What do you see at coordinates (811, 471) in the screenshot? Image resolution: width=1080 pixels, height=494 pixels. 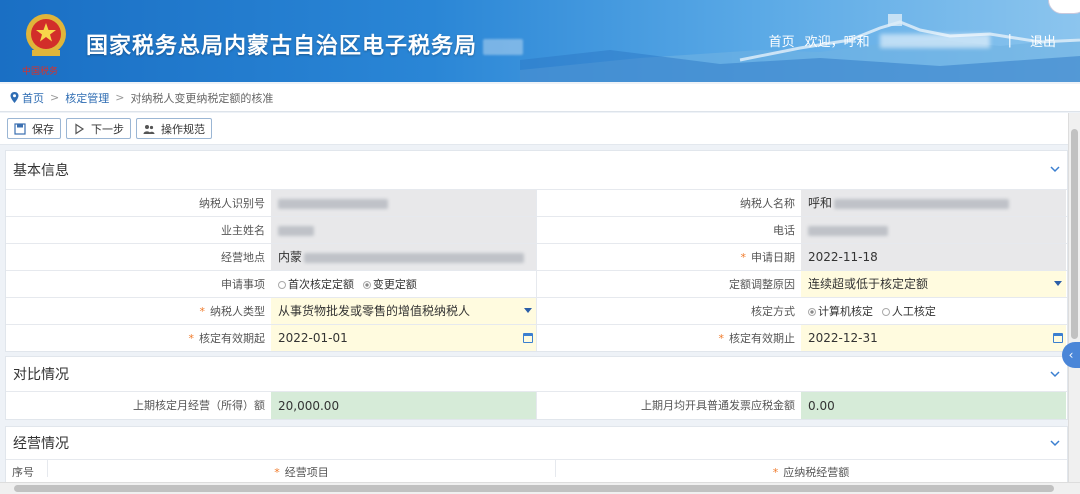 I see `col-amount: * 应纳税经营额` at bounding box center [811, 471].